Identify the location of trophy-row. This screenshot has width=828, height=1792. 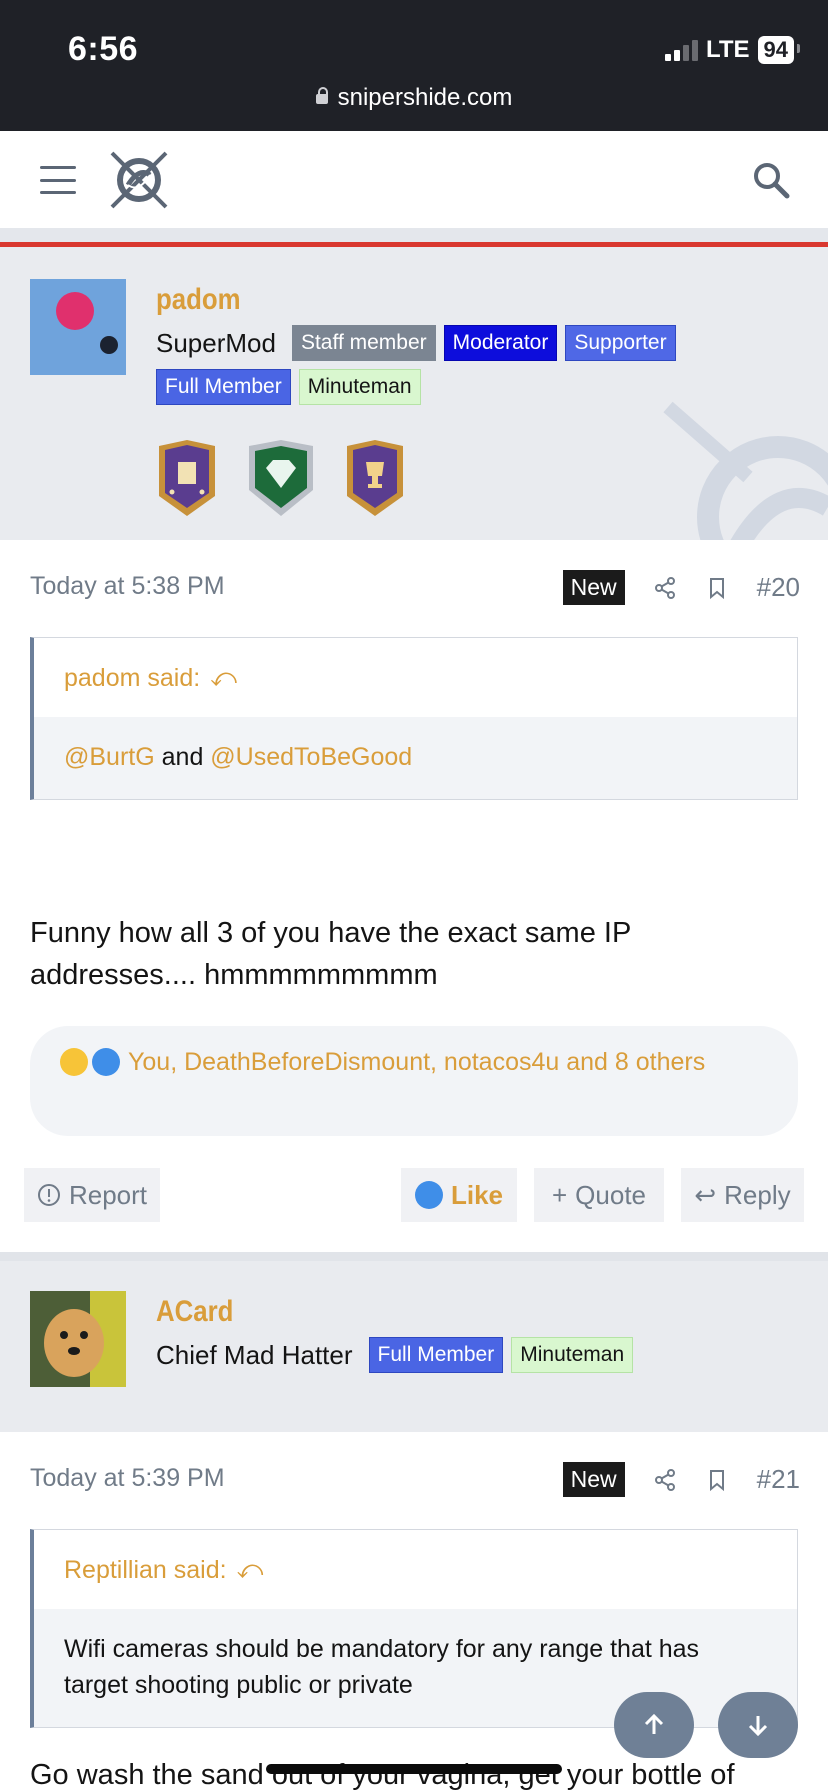
(281, 478).